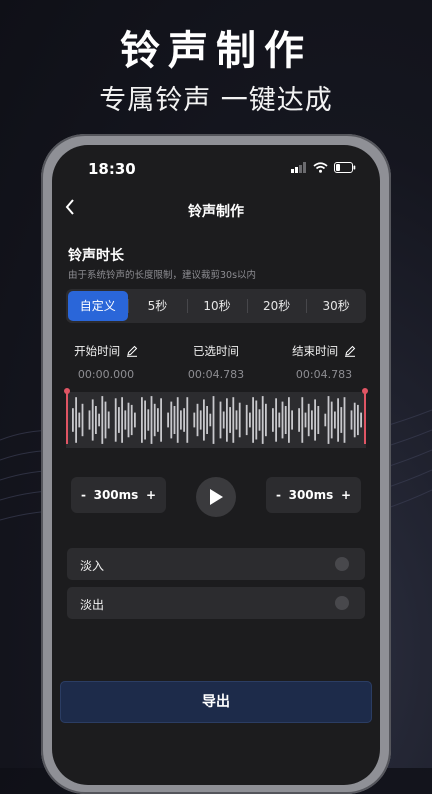 This screenshot has height=794, width=432. I want to click on left-offset-value: 300ms, so click(116, 495).